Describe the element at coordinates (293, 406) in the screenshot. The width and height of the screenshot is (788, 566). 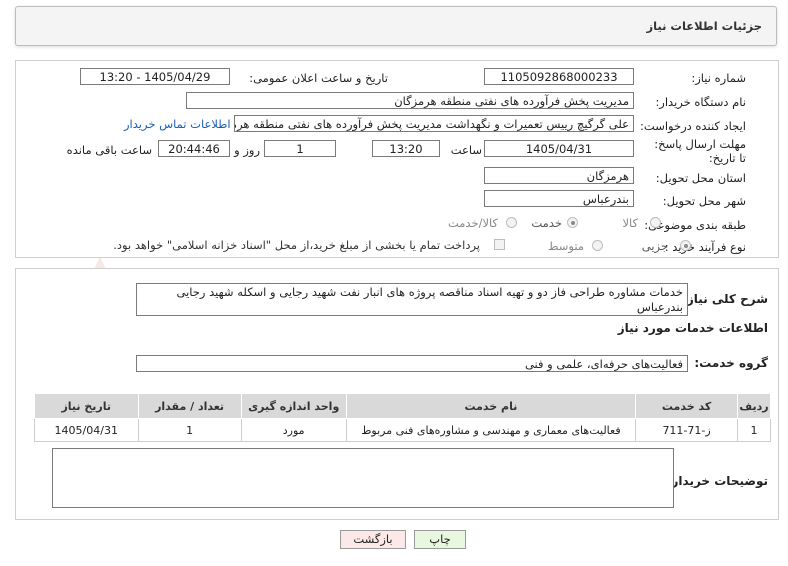
I see `col-header-unit: واحد اندازه گیری` at that location.